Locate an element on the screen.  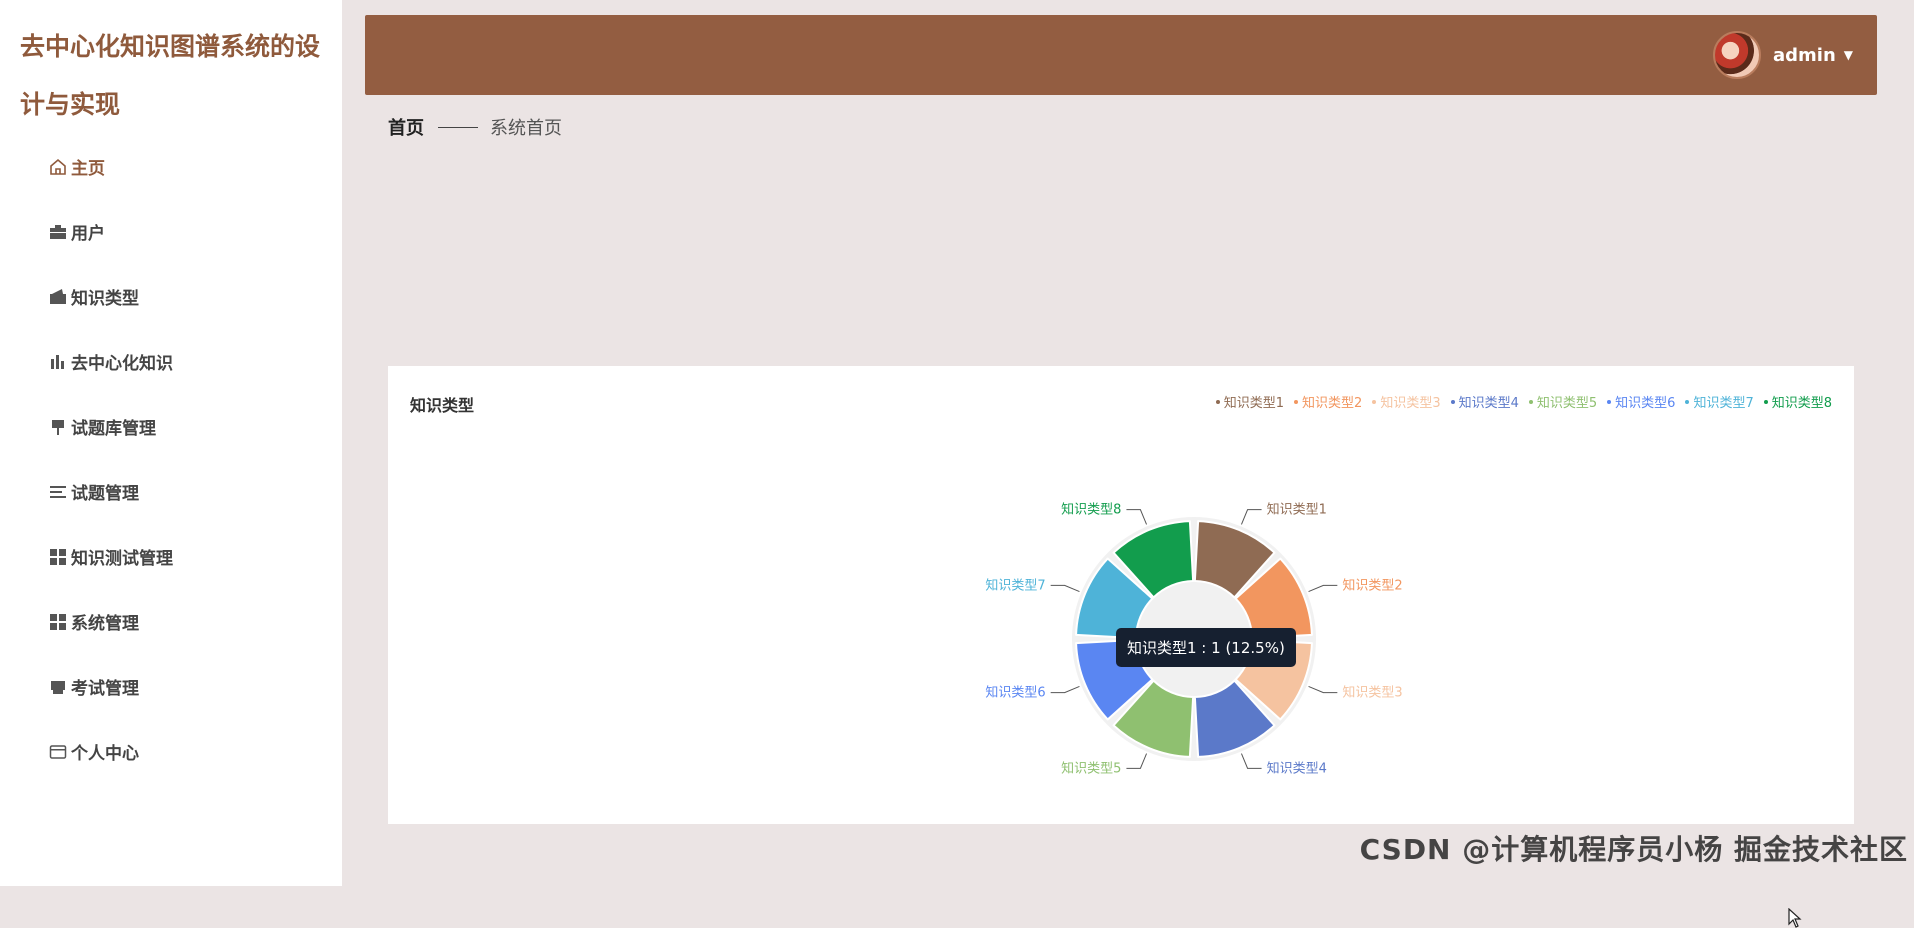
legend-item: 知识类型5 is located at coordinates (1563, 401).